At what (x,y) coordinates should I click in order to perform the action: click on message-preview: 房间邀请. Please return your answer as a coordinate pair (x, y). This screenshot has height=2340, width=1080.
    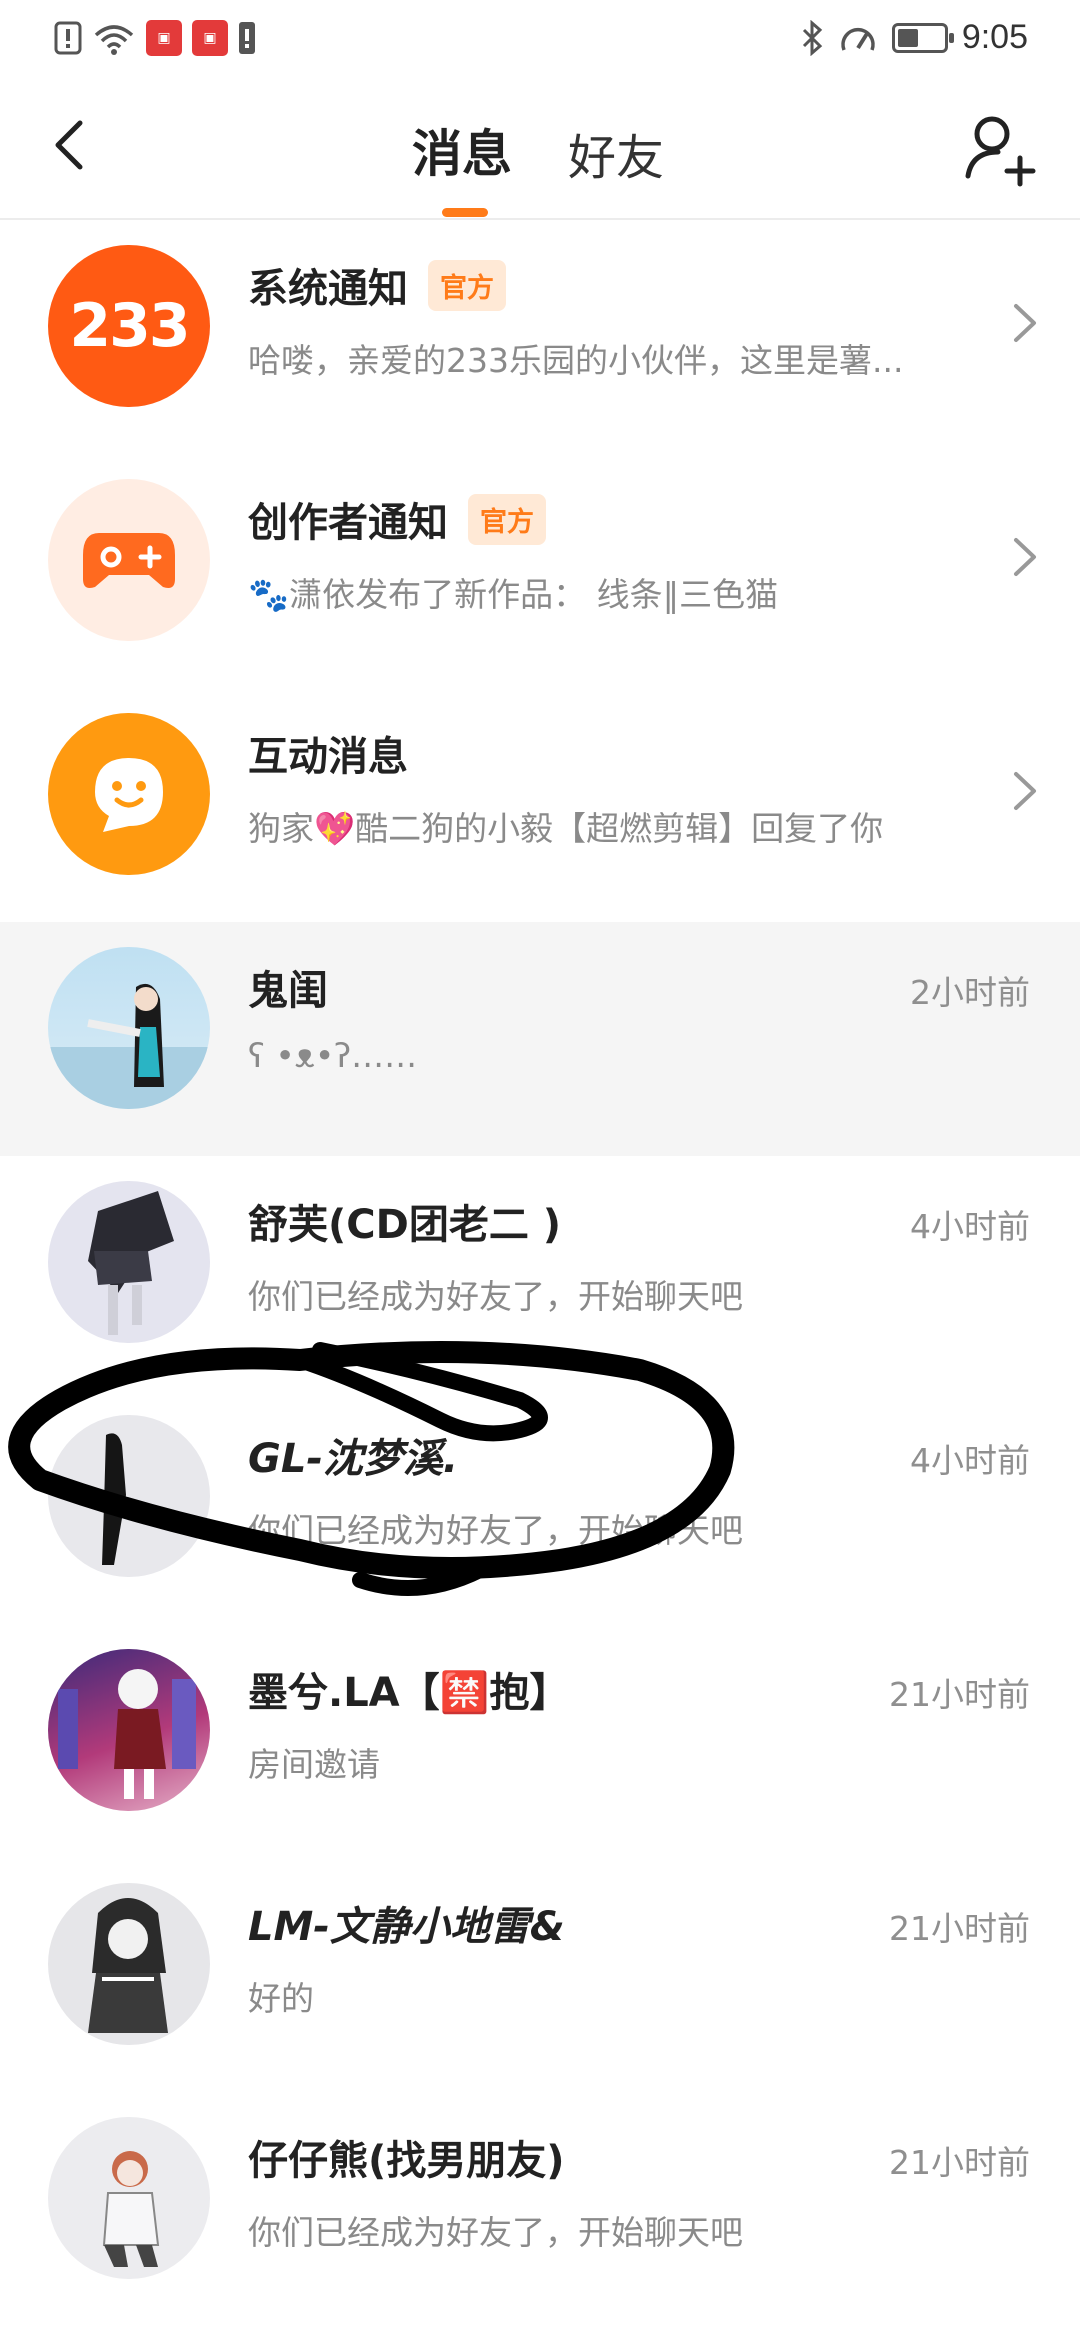
    Looking at the image, I should click on (314, 1764).